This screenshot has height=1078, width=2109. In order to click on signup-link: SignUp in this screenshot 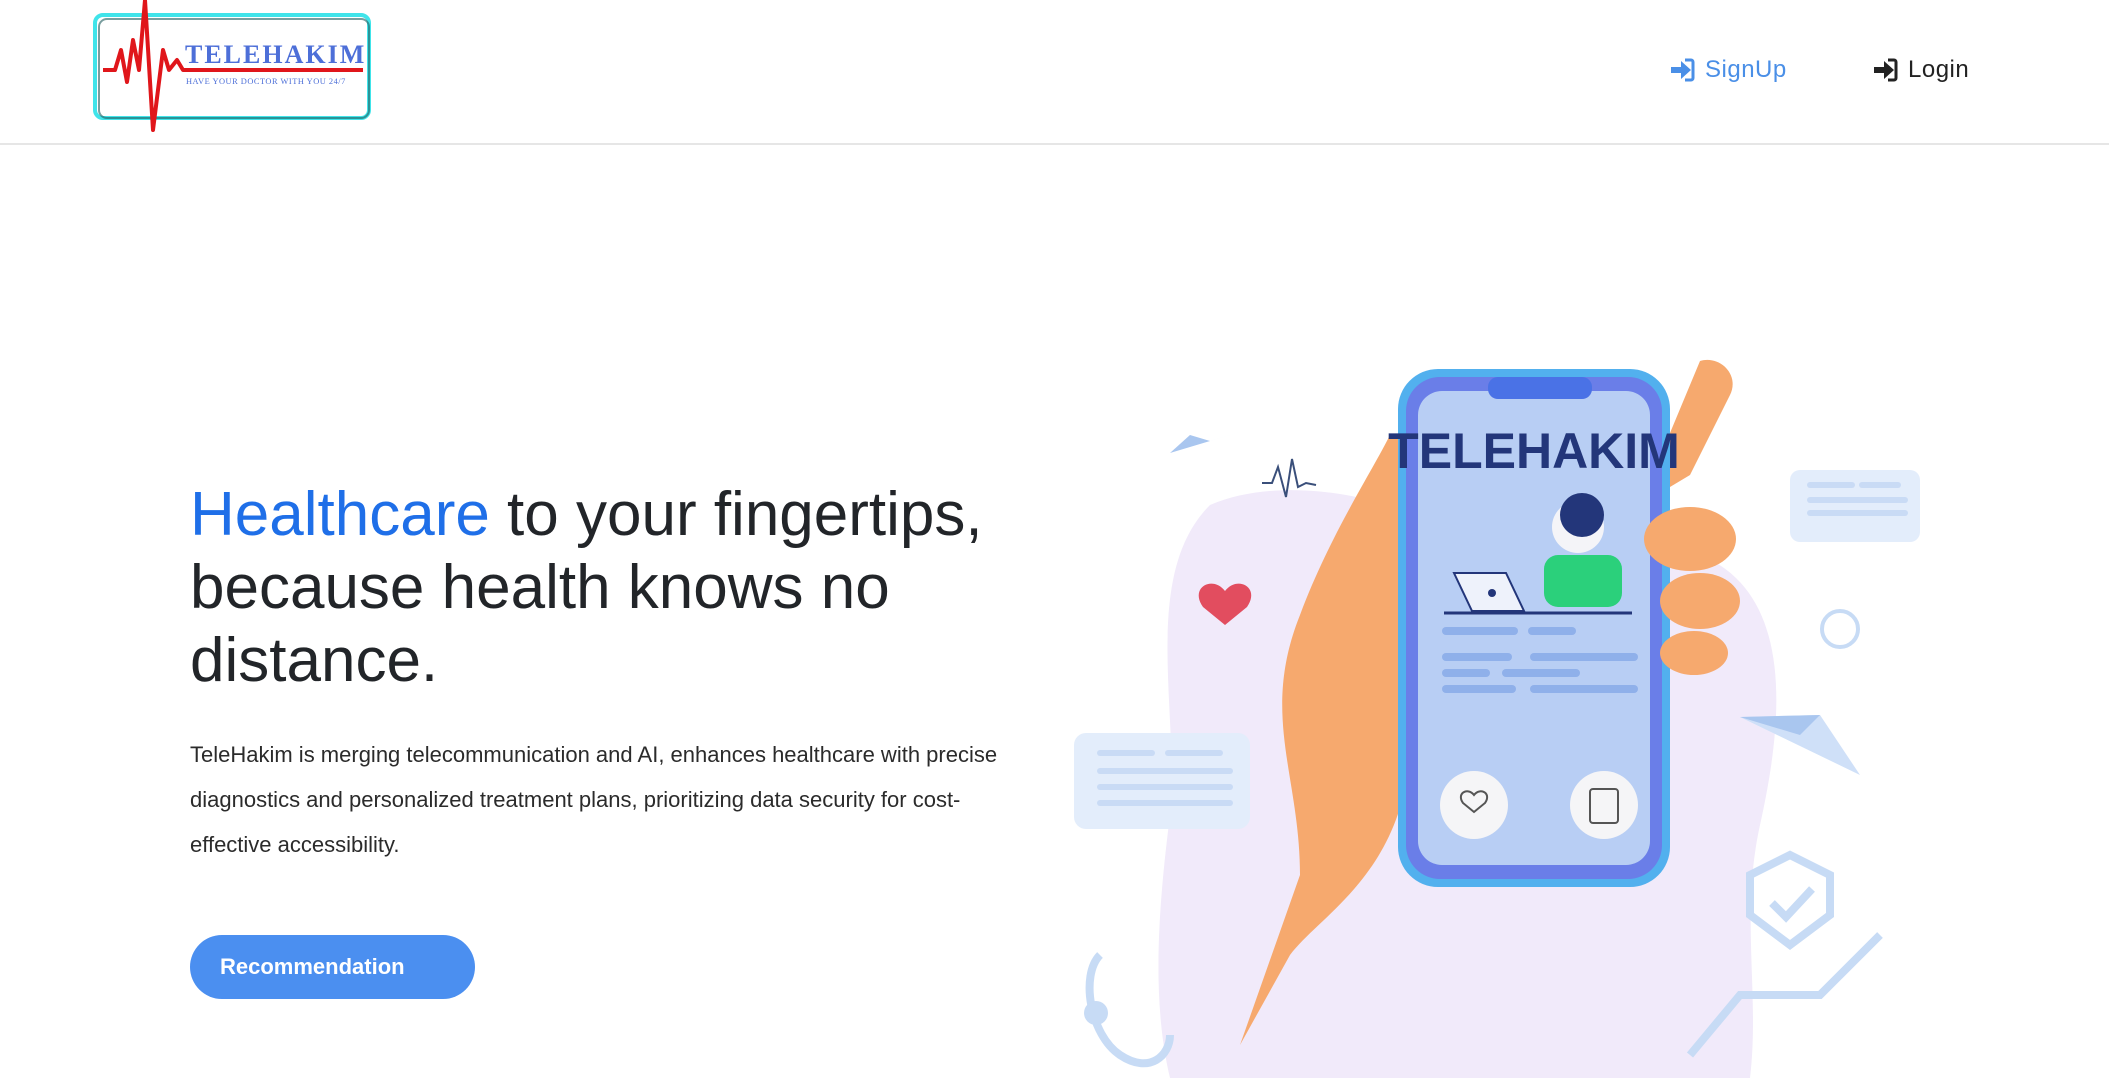, I will do `click(1728, 70)`.